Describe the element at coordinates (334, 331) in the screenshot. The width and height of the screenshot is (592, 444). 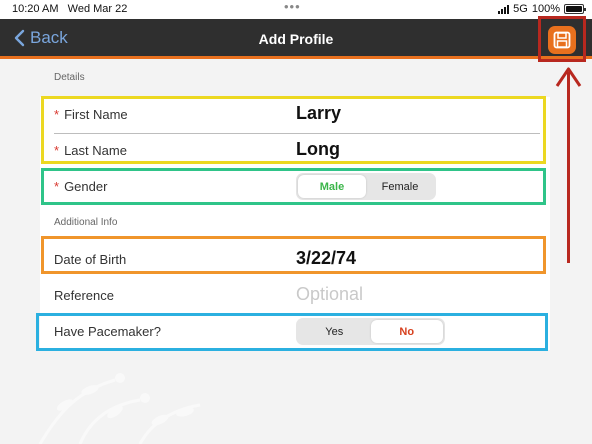
I see `pacemaker-option-yes: Yes` at that location.